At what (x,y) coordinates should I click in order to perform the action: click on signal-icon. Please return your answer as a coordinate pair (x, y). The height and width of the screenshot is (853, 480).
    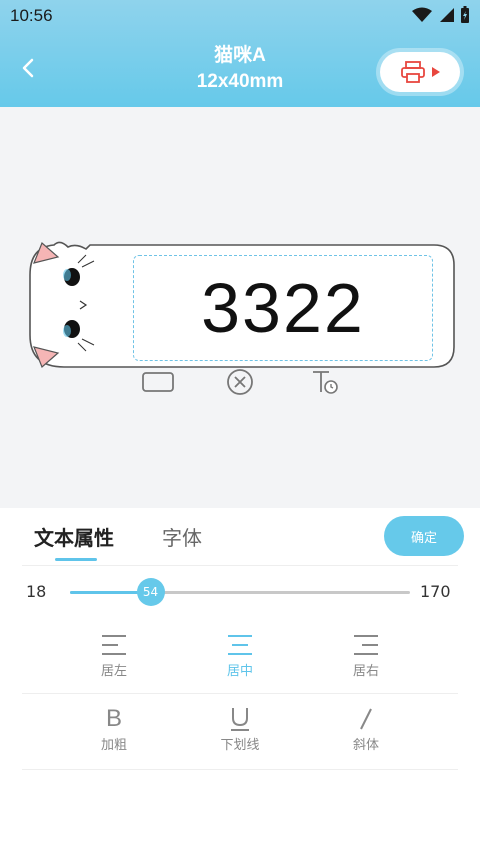
    Looking at the image, I should click on (447, 15).